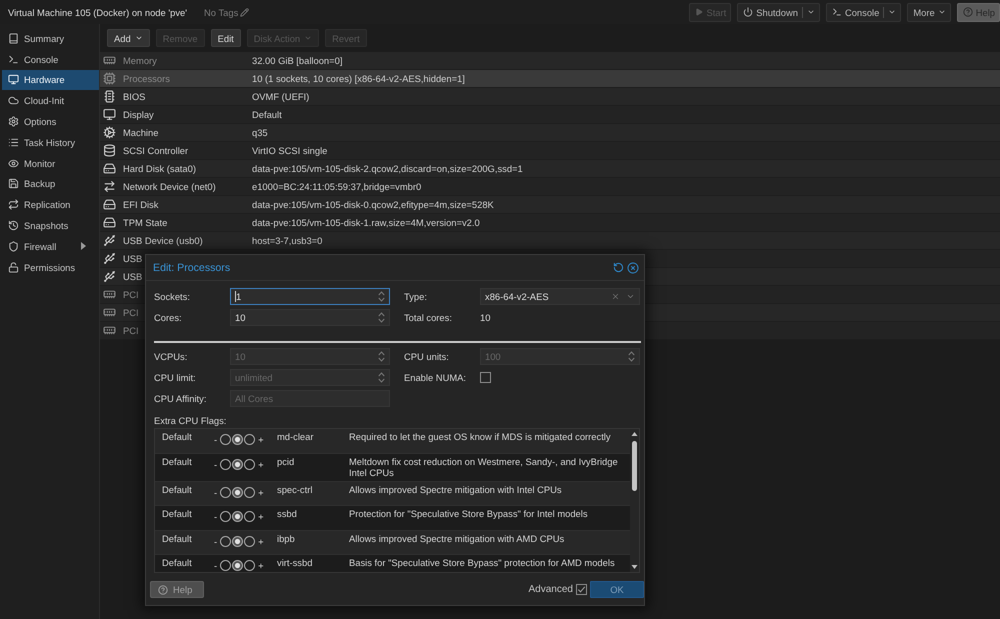 This screenshot has width=1000, height=619. What do you see at coordinates (297, 60) in the screenshot?
I see `hardware-value: 32.00 GiB [balloon=0]` at bounding box center [297, 60].